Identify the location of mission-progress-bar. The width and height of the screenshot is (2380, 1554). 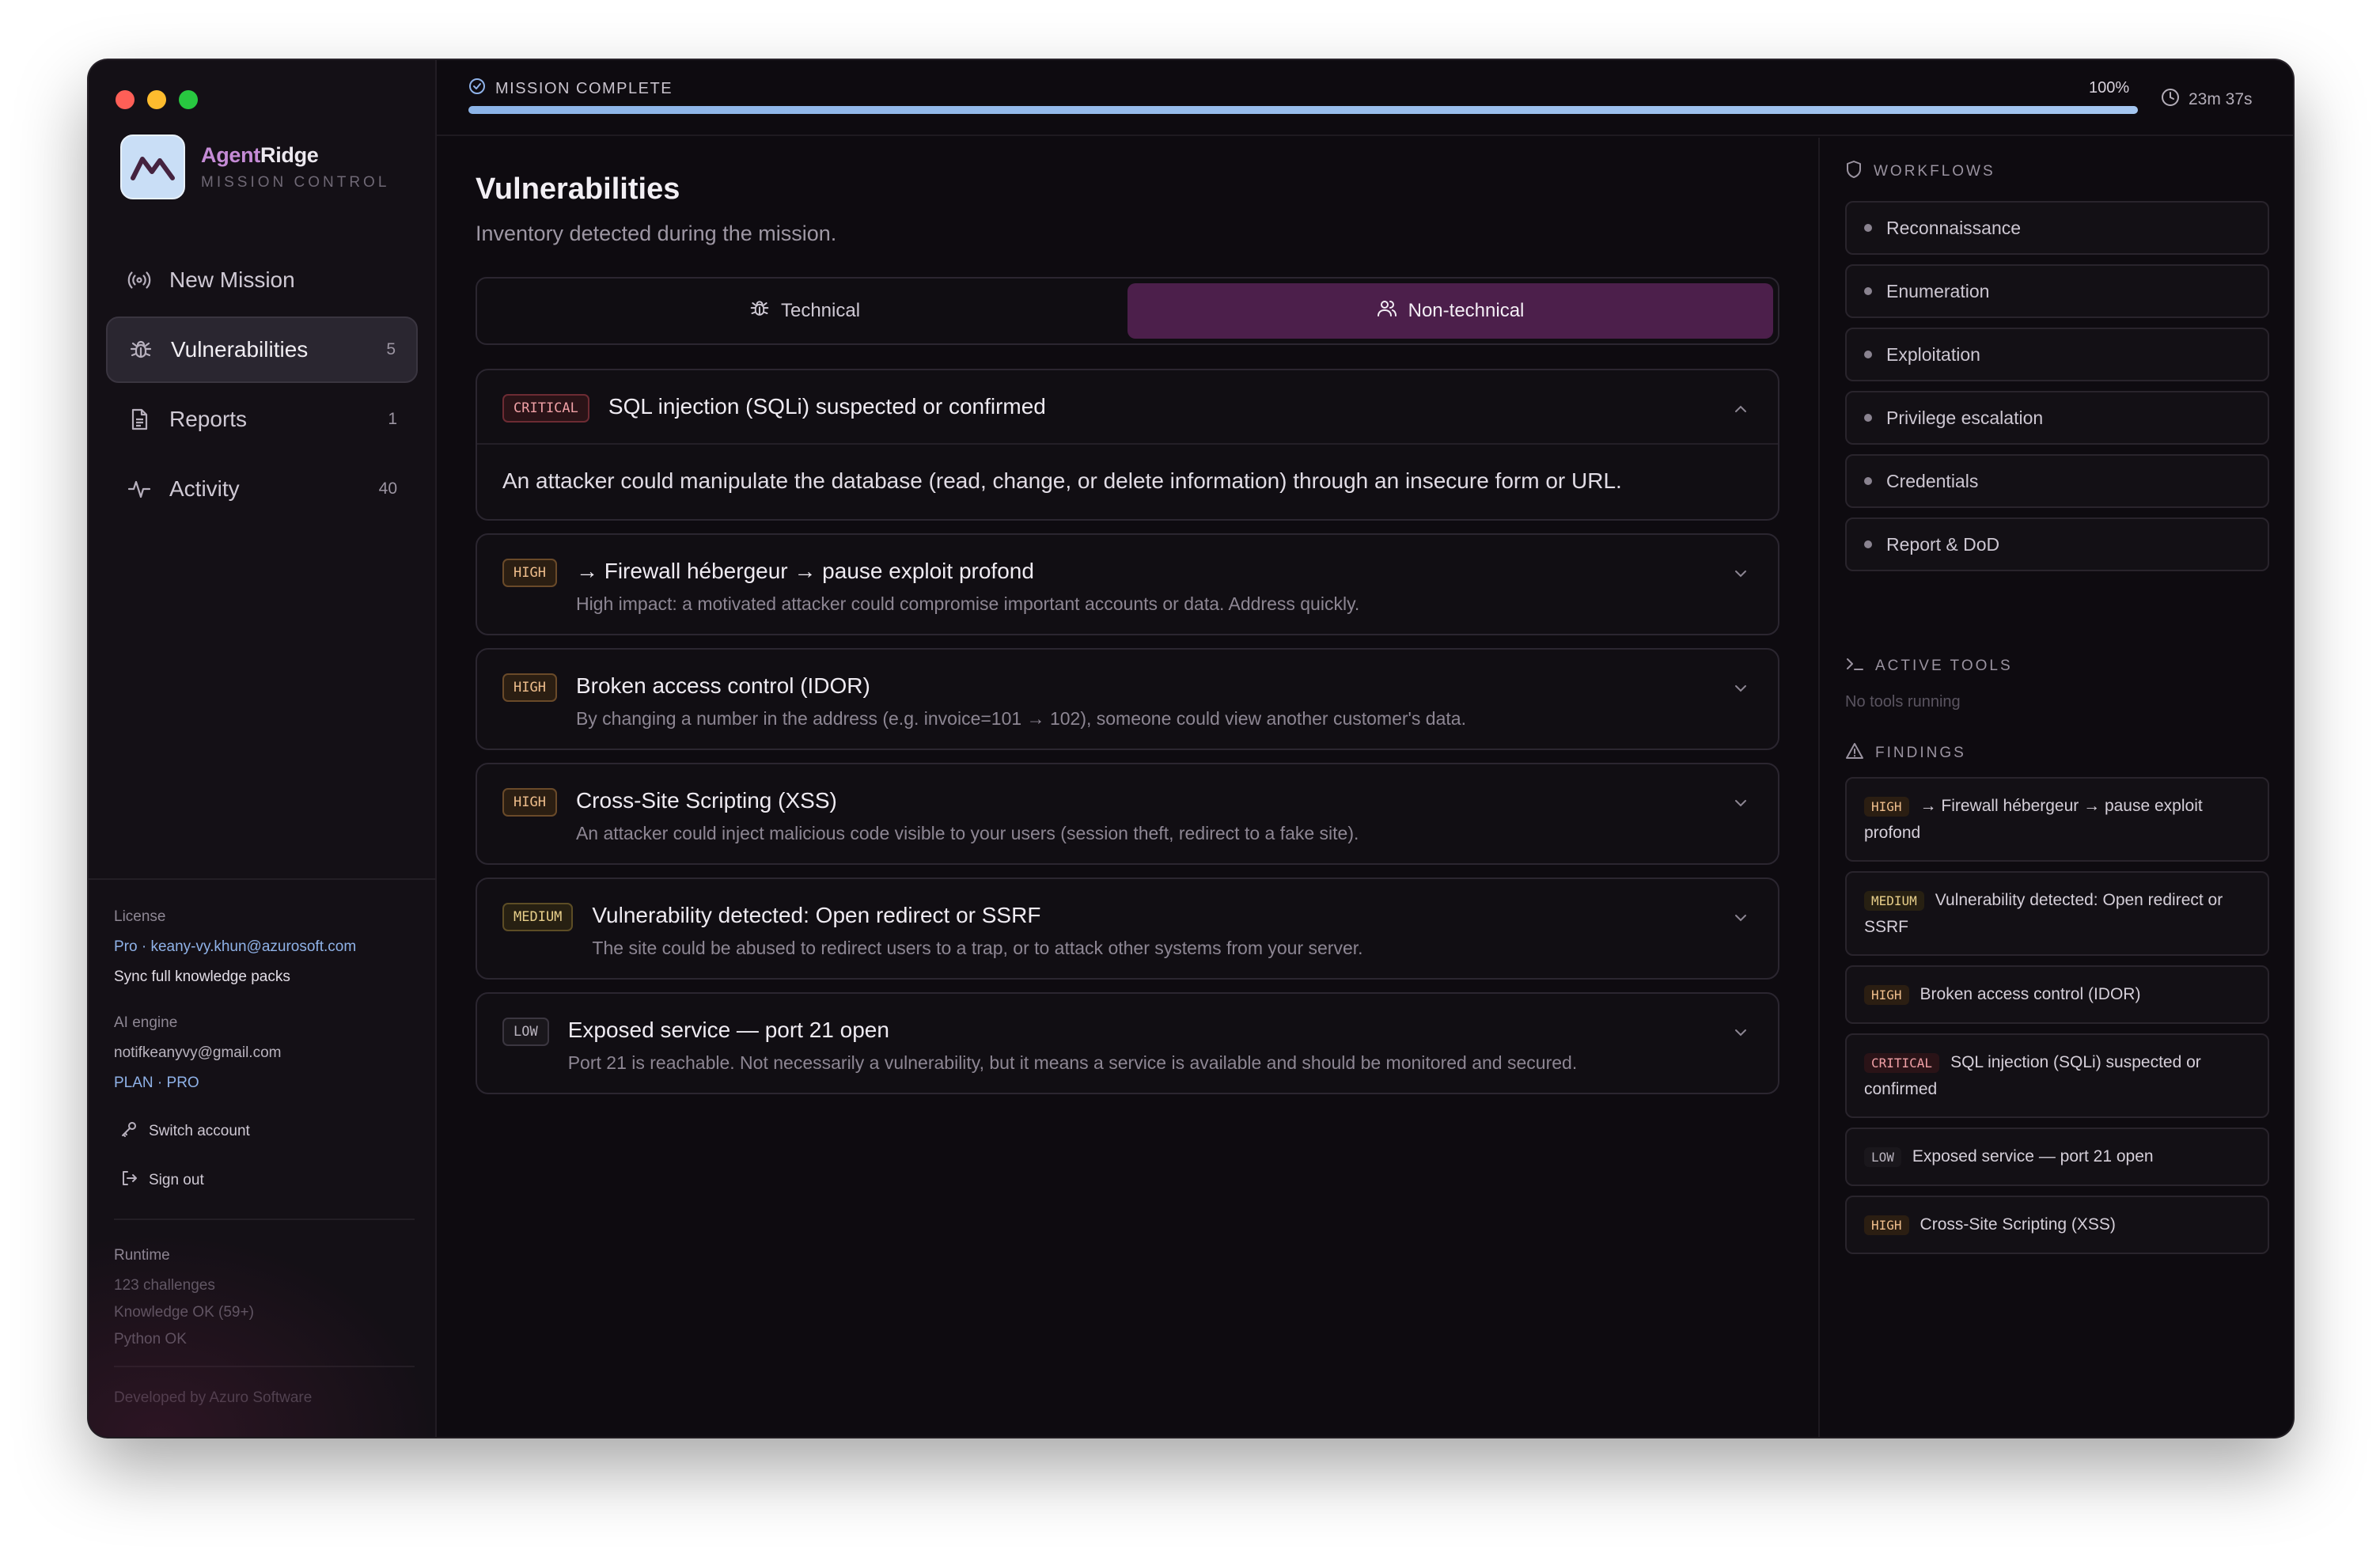
(1303, 110).